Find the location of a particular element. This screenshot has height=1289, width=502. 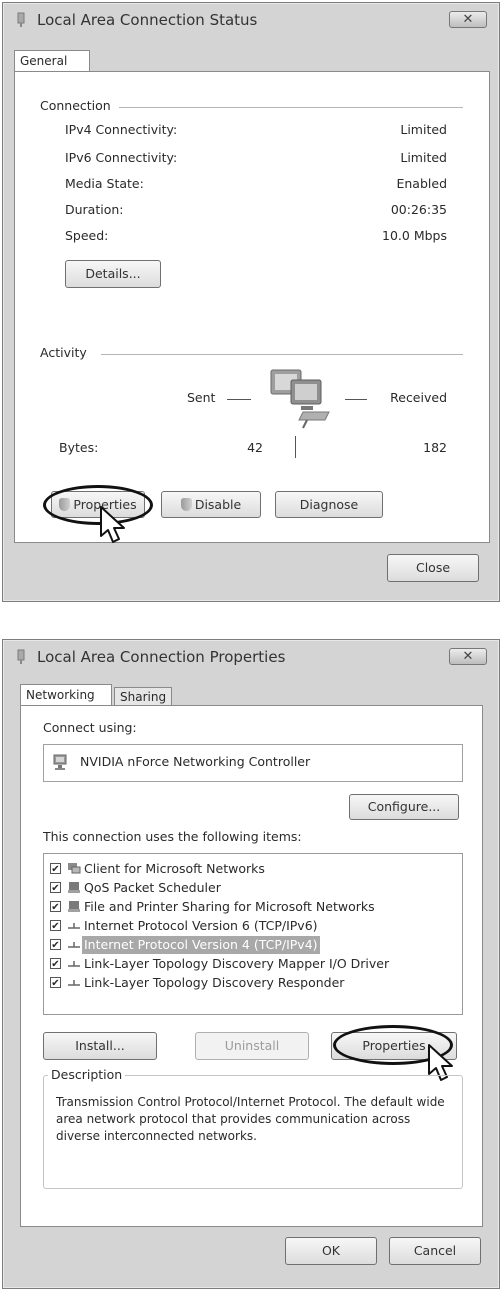

uac-shield-icon is located at coordinates (186, 504).